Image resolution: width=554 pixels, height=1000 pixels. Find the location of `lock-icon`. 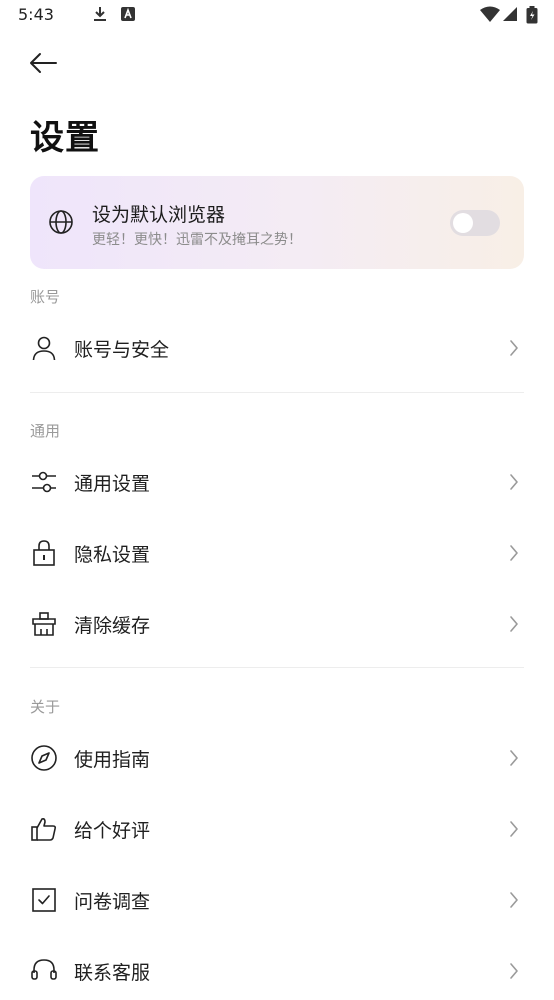

lock-icon is located at coordinates (44, 553).